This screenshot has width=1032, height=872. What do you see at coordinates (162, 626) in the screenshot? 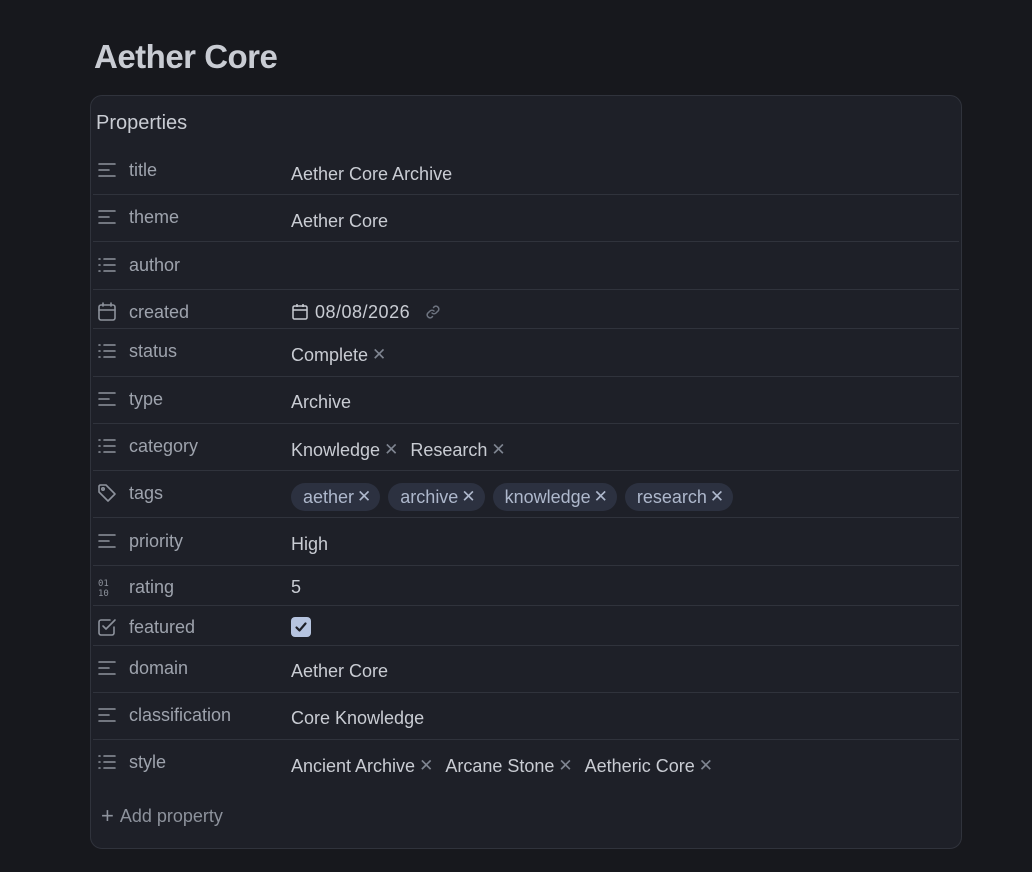
I see `property-key-label: featured` at bounding box center [162, 626].